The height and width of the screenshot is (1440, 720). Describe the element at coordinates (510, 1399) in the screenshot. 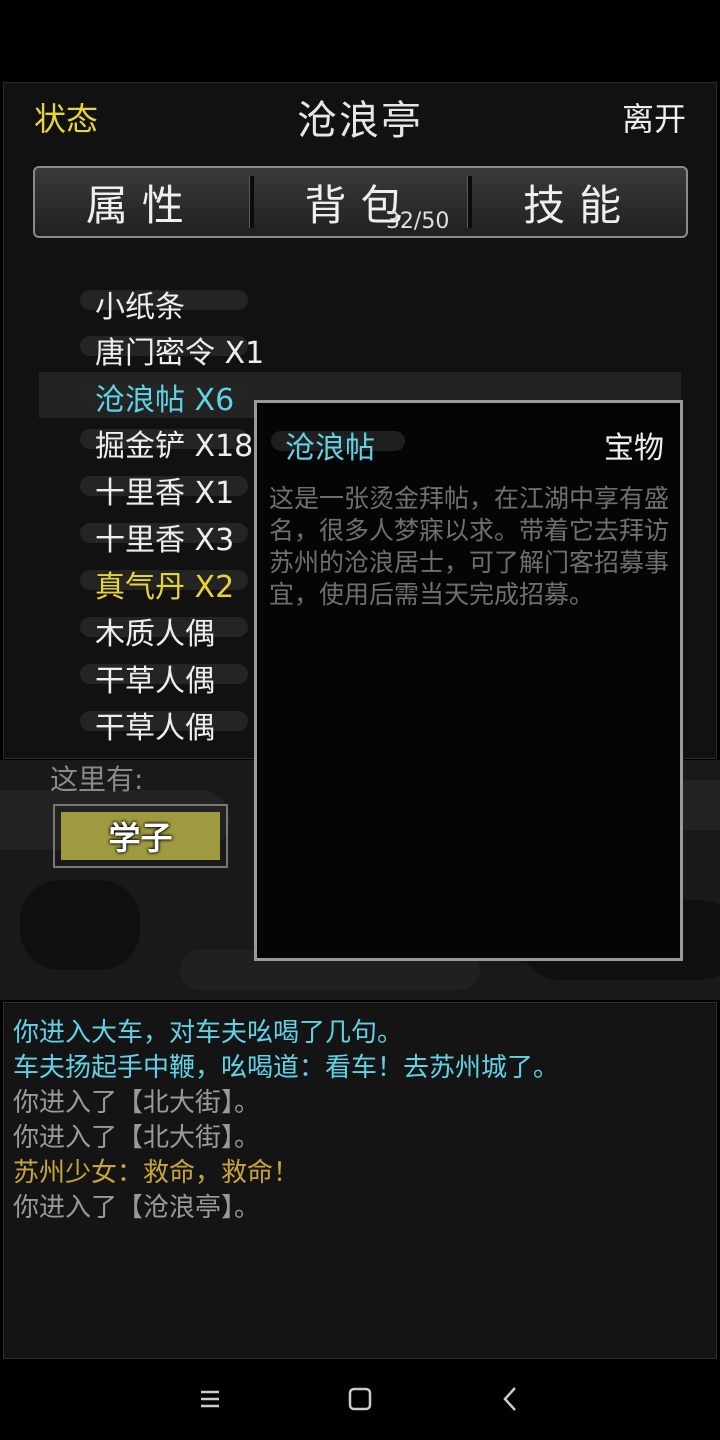

I see `back-chevron-icon` at that location.